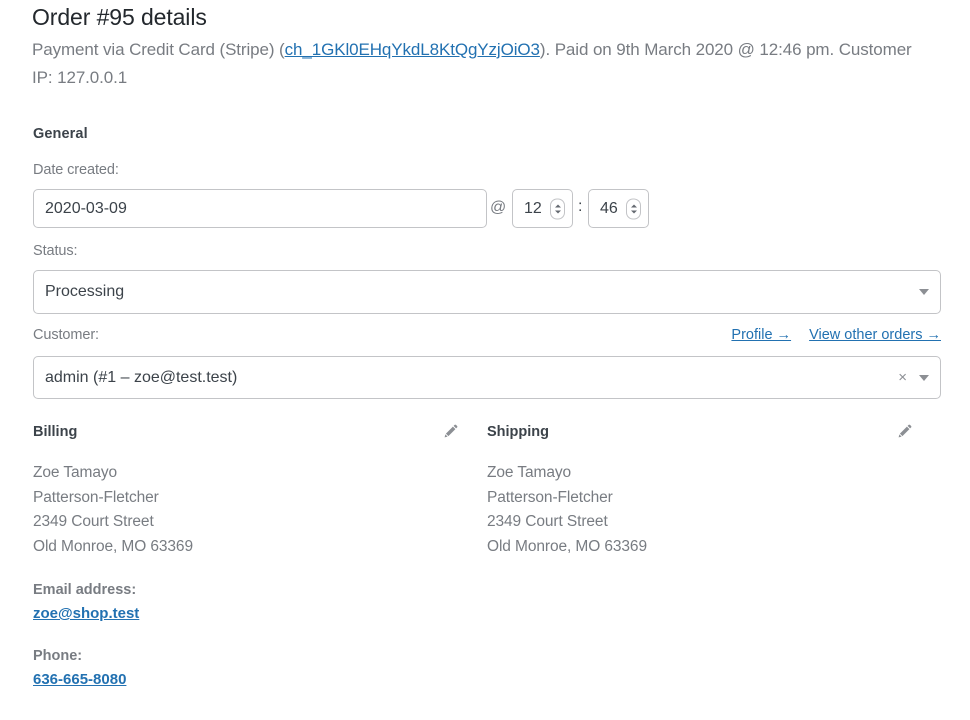  I want to click on clear-customer-icon: ×, so click(902, 377).